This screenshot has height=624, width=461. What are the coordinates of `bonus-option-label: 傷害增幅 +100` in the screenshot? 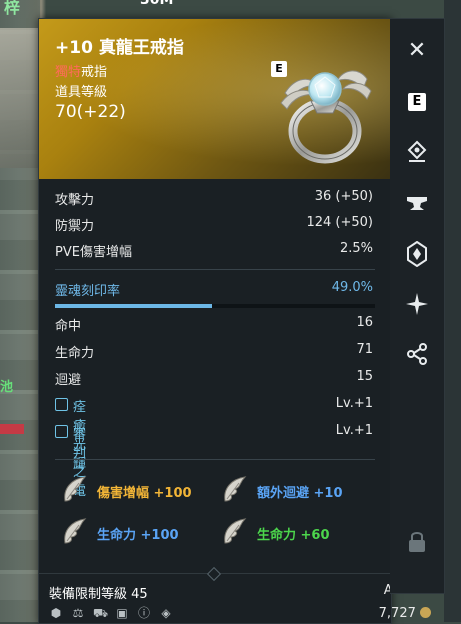 It's located at (144, 493).